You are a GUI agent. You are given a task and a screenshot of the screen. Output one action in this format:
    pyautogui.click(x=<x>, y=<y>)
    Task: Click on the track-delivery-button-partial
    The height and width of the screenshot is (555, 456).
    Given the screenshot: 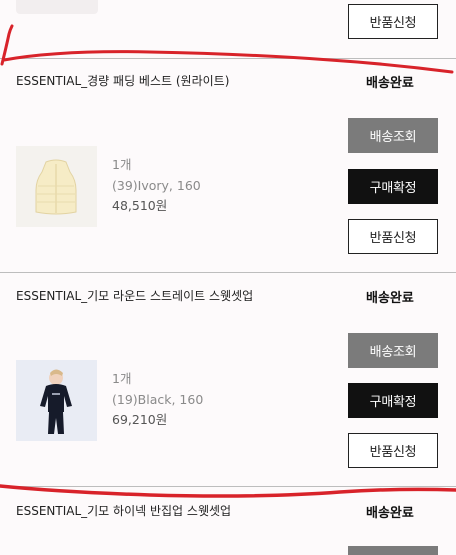 What is the action you would take?
    pyautogui.click(x=393, y=550)
    